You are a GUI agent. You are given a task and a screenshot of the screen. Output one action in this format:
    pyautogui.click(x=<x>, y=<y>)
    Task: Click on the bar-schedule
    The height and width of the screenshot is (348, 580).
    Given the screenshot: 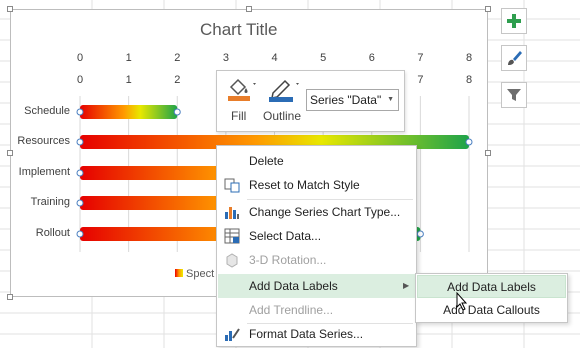 What is the action you would take?
    pyautogui.click(x=129, y=112)
    